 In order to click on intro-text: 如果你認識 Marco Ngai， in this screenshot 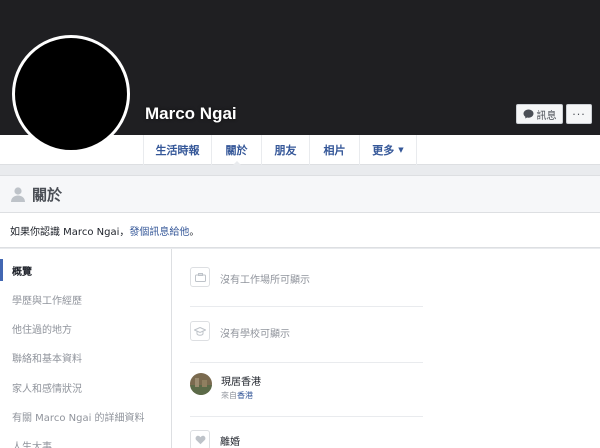, I will do `click(70, 232)`.